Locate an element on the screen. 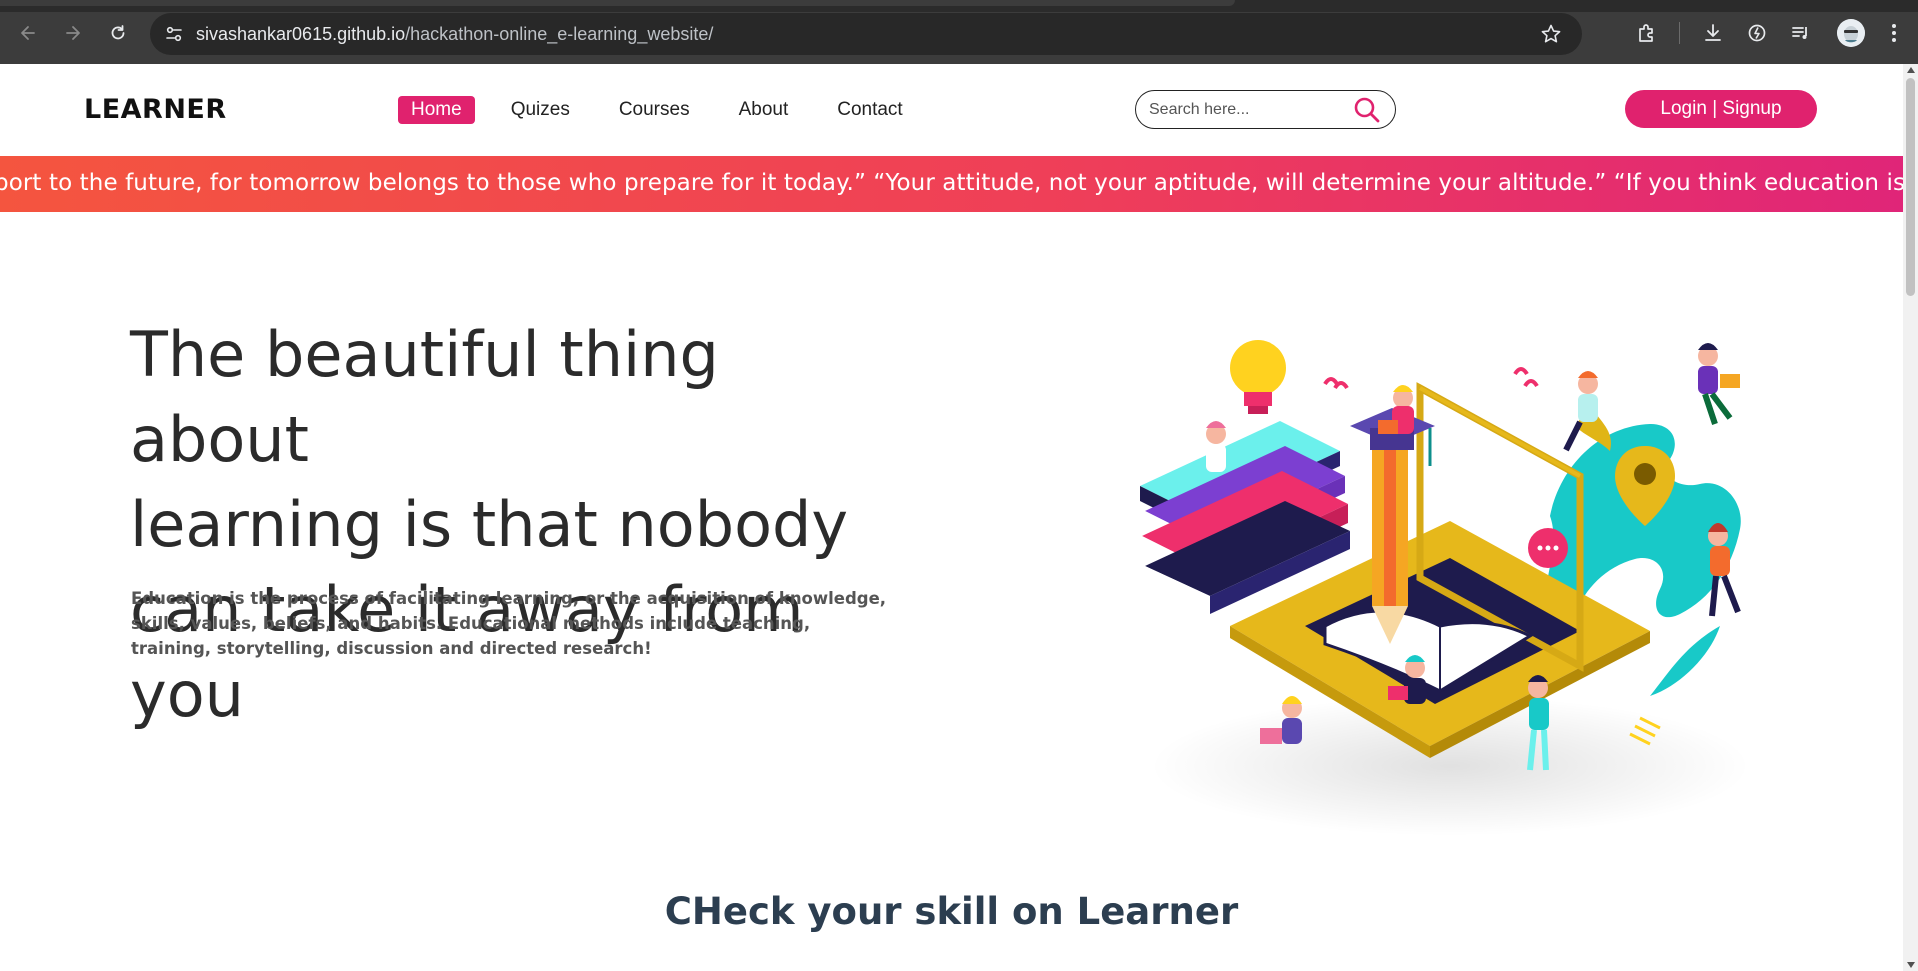  scroll-up-arrow-icon is located at coordinates (1911, 70).